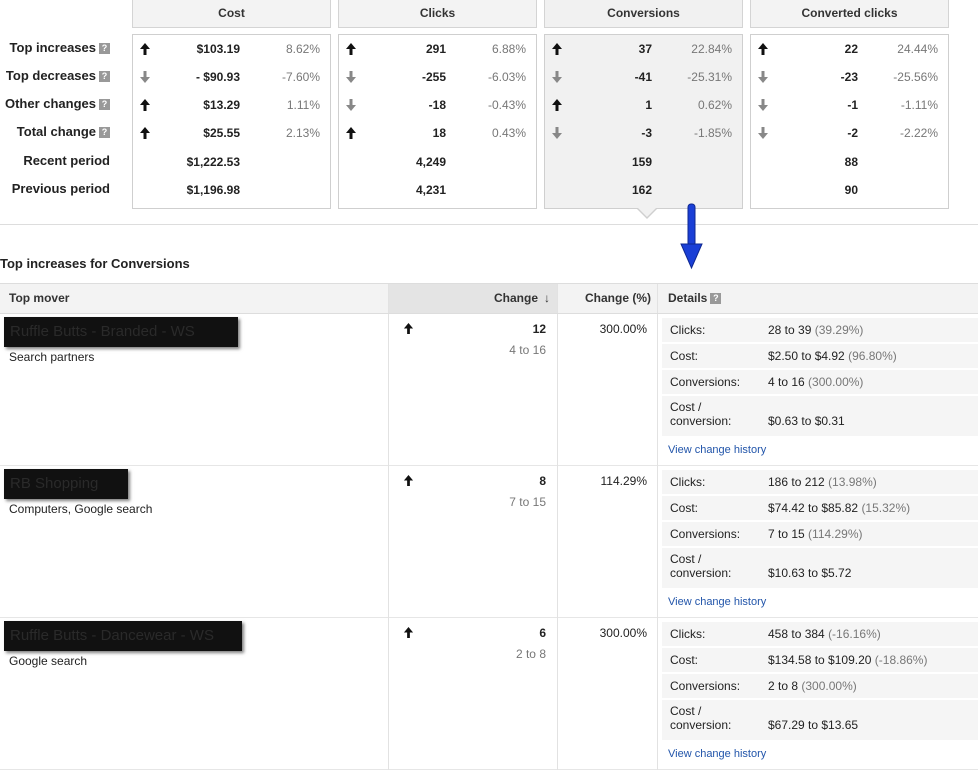  Describe the element at coordinates (439, 133) in the screenshot. I see `metric-value: 18` at that location.